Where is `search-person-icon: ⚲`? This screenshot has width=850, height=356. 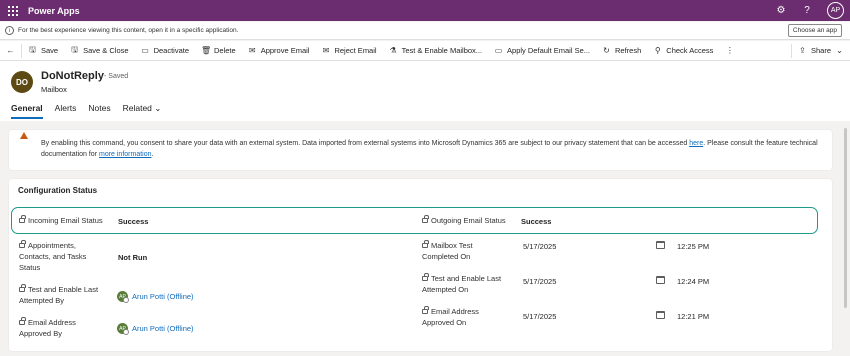
search-person-icon: ⚲ is located at coordinates (657, 50).